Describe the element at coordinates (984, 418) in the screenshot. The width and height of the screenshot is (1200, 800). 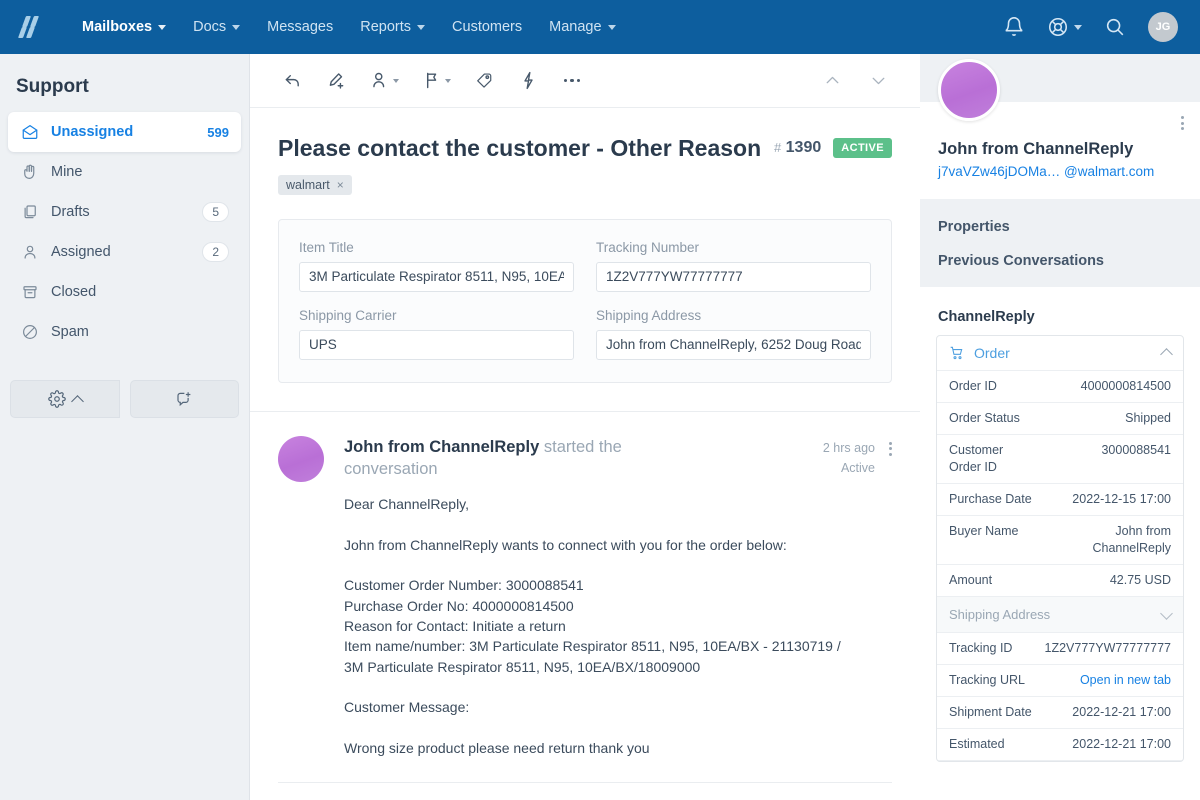
I see `order-row-key: Order Status` at that location.